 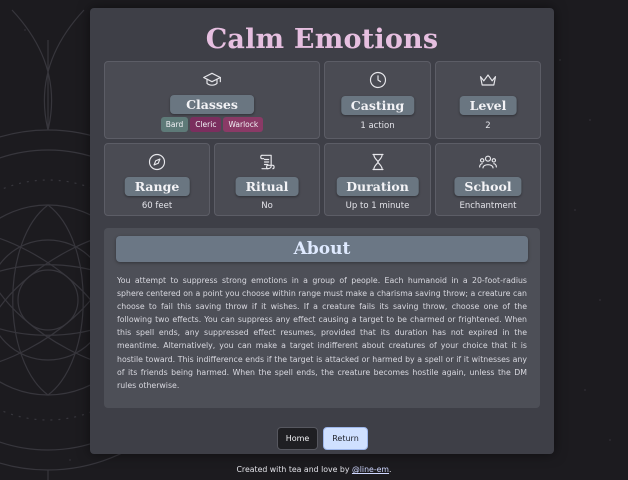 What do you see at coordinates (390, 469) in the screenshot?
I see `footer-suffix: .` at bounding box center [390, 469].